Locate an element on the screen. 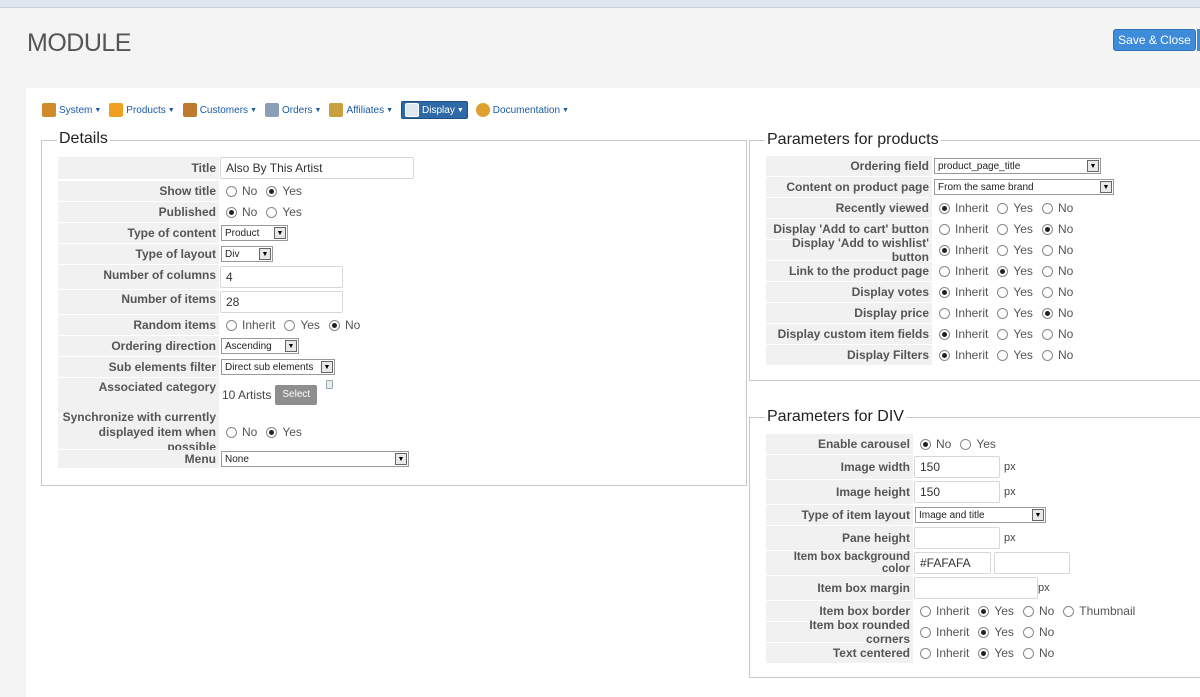  link-product-inherit-radio is located at coordinates (944, 271).